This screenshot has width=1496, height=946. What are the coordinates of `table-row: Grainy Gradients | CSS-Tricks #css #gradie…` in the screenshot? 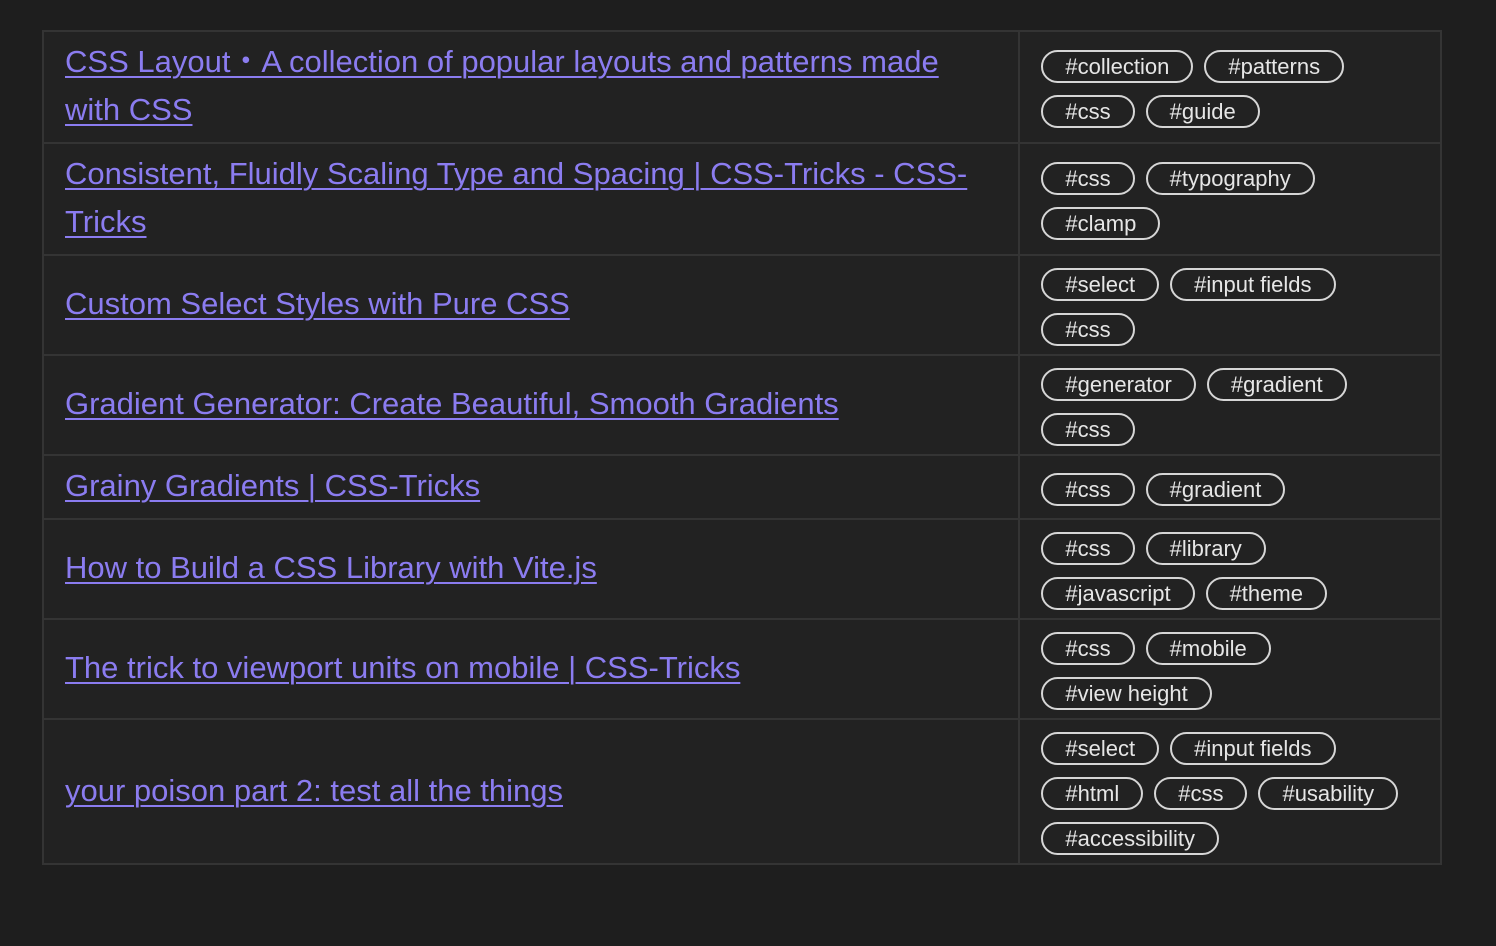 It's located at (741, 487).